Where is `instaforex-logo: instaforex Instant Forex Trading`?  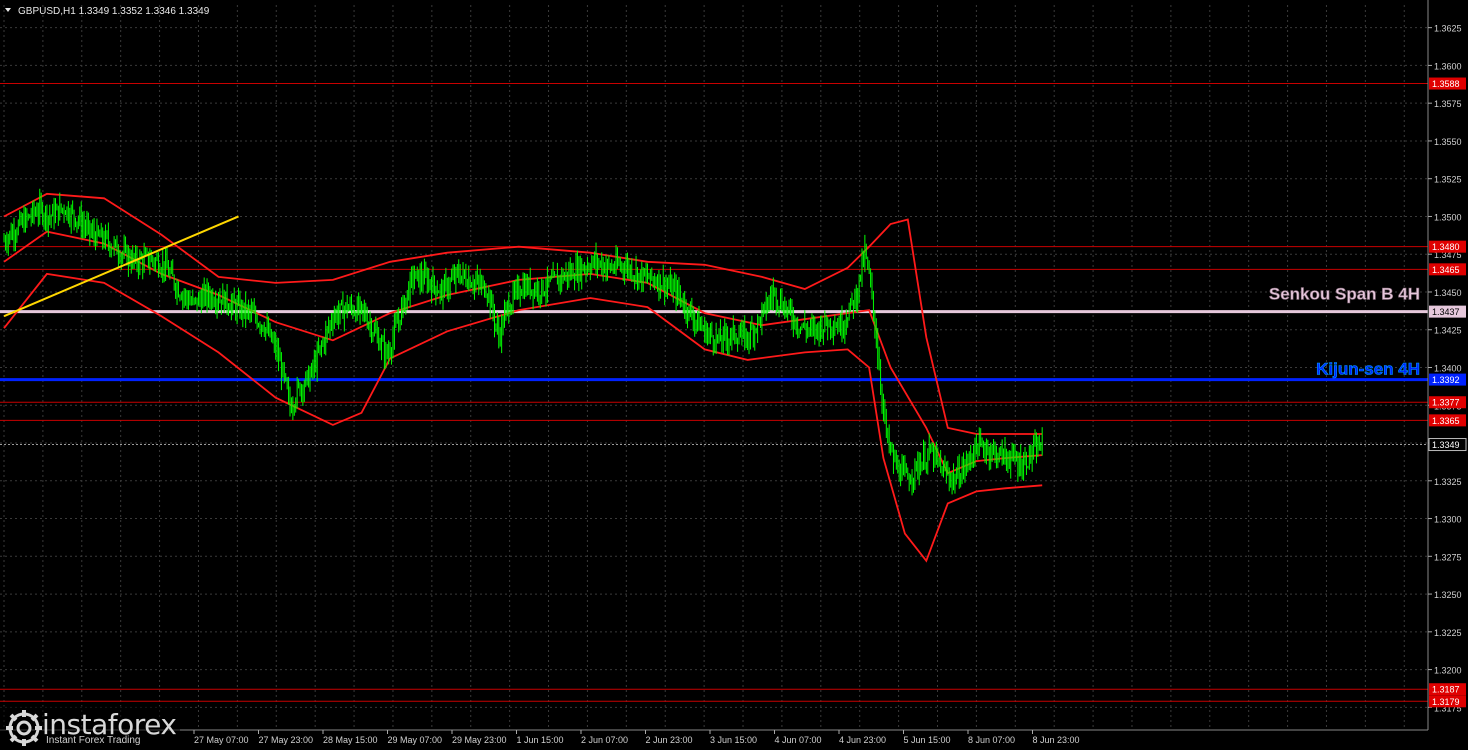 instaforex-logo: instaforex Instant Forex Trading is located at coordinates (90, 728).